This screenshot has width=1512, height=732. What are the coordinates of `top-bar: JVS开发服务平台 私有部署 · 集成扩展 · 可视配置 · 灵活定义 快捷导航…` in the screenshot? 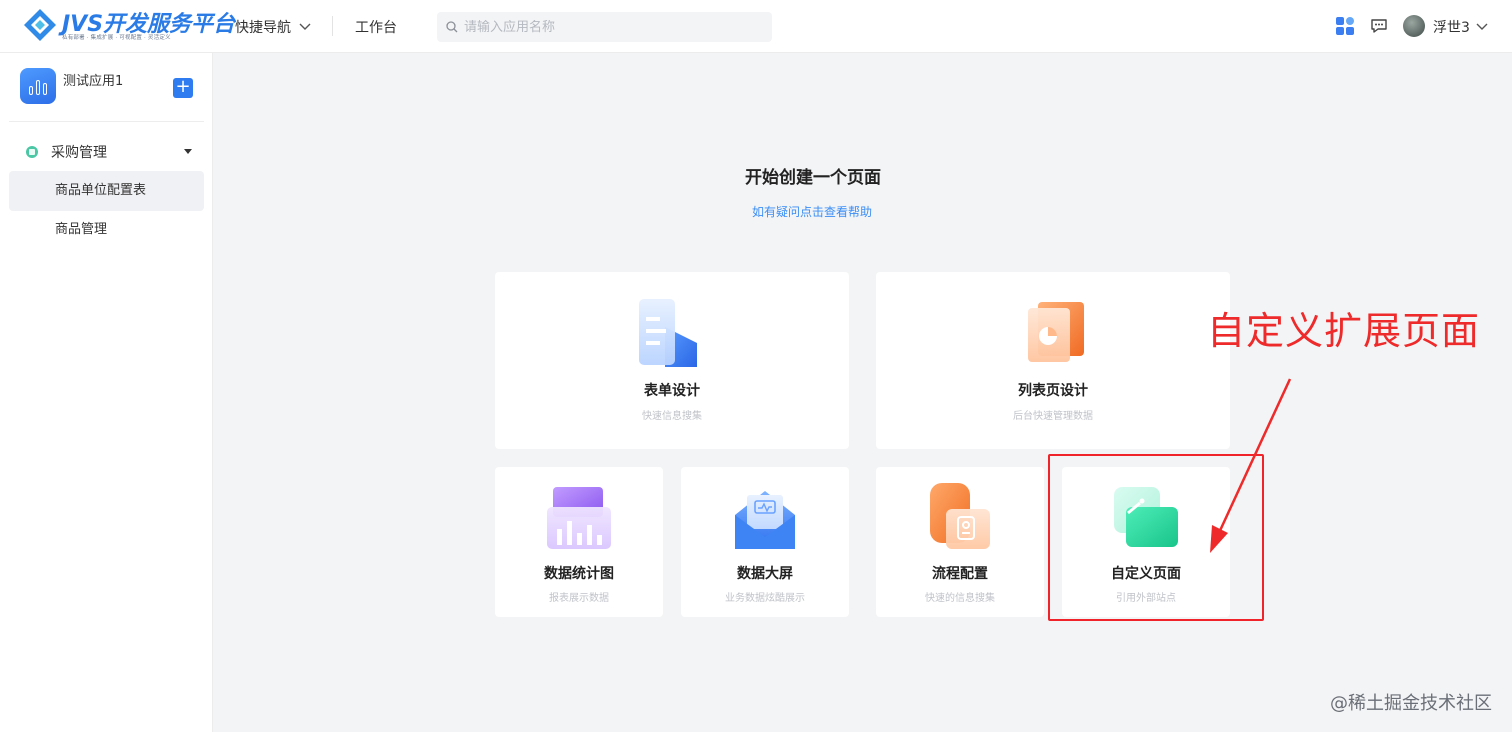 It's located at (756, 26).